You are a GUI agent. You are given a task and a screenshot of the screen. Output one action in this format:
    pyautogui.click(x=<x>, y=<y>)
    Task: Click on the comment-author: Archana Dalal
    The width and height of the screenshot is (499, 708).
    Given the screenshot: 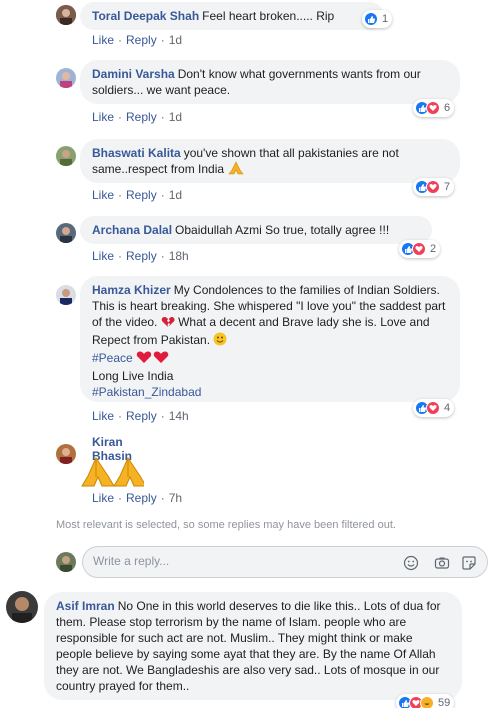 What is the action you would take?
    pyautogui.click(x=132, y=230)
    